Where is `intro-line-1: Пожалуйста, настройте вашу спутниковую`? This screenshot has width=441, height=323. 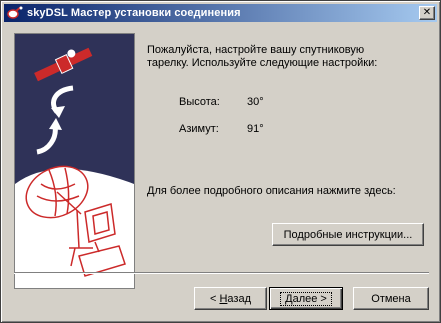 intro-line-1: Пожалуйста, настройте вашу спутниковую is located at coordinates (256, 50).